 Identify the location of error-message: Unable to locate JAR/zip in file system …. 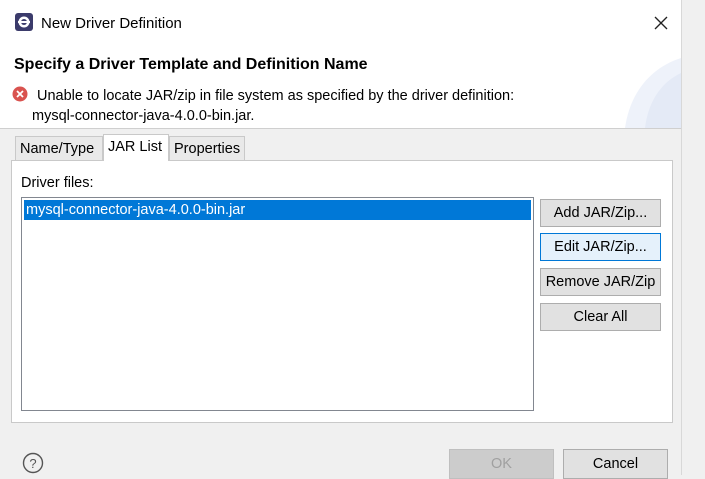
(276, 96).